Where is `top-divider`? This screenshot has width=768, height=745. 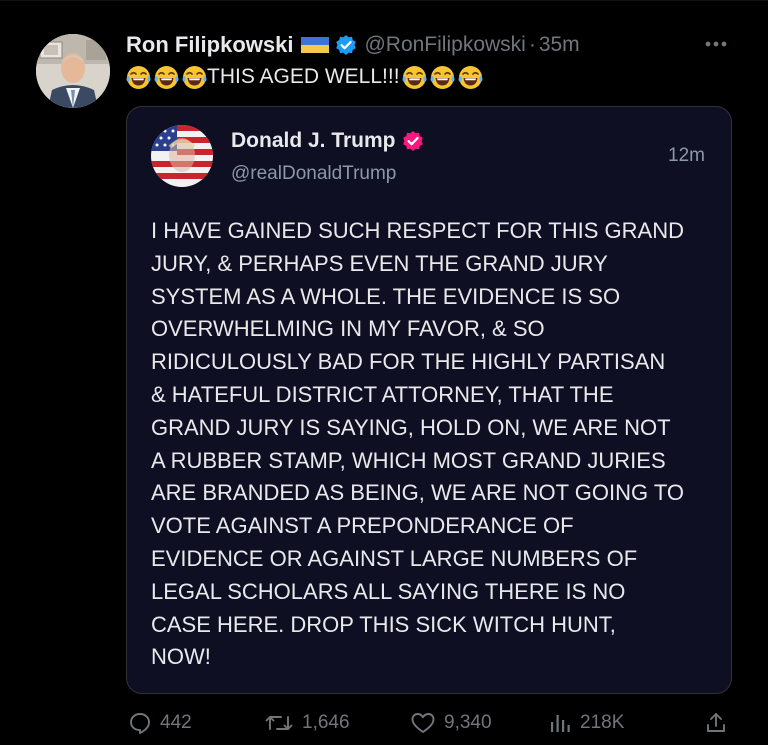 top-divider is located at coordinates (384, 0).